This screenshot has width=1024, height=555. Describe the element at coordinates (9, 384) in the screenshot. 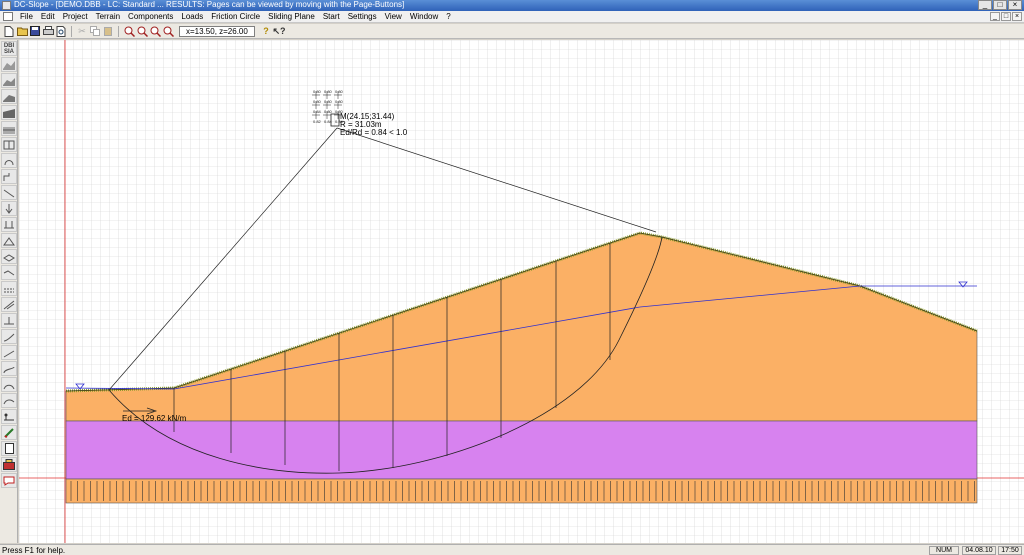

I see `section-icon` at that location.